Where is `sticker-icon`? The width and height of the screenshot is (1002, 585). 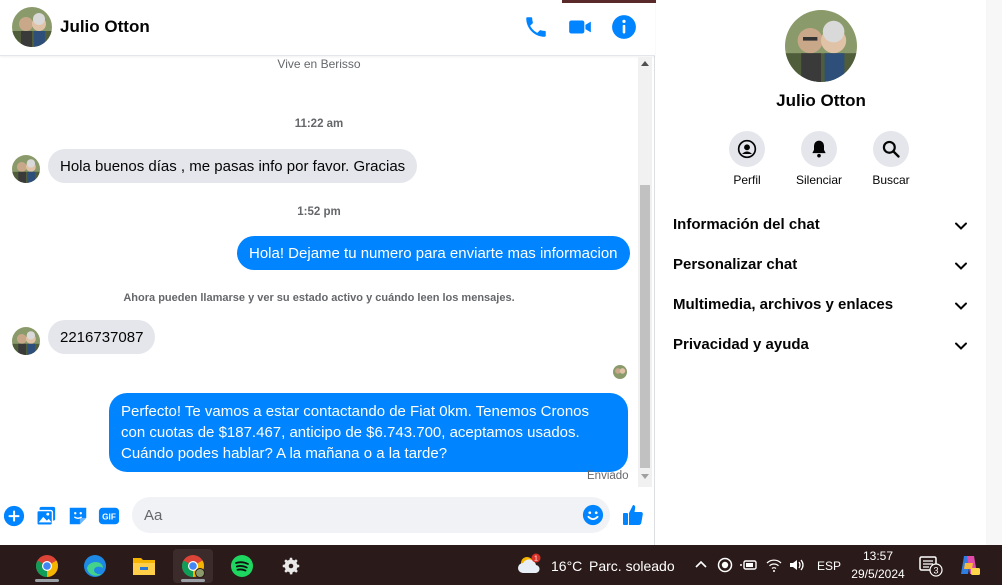 sticker-icon is located at coordinates (78, 516).